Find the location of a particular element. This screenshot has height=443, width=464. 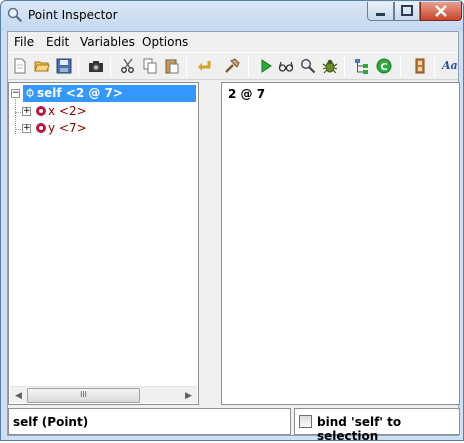

new-document-icon is located at coordinates (20, 66).